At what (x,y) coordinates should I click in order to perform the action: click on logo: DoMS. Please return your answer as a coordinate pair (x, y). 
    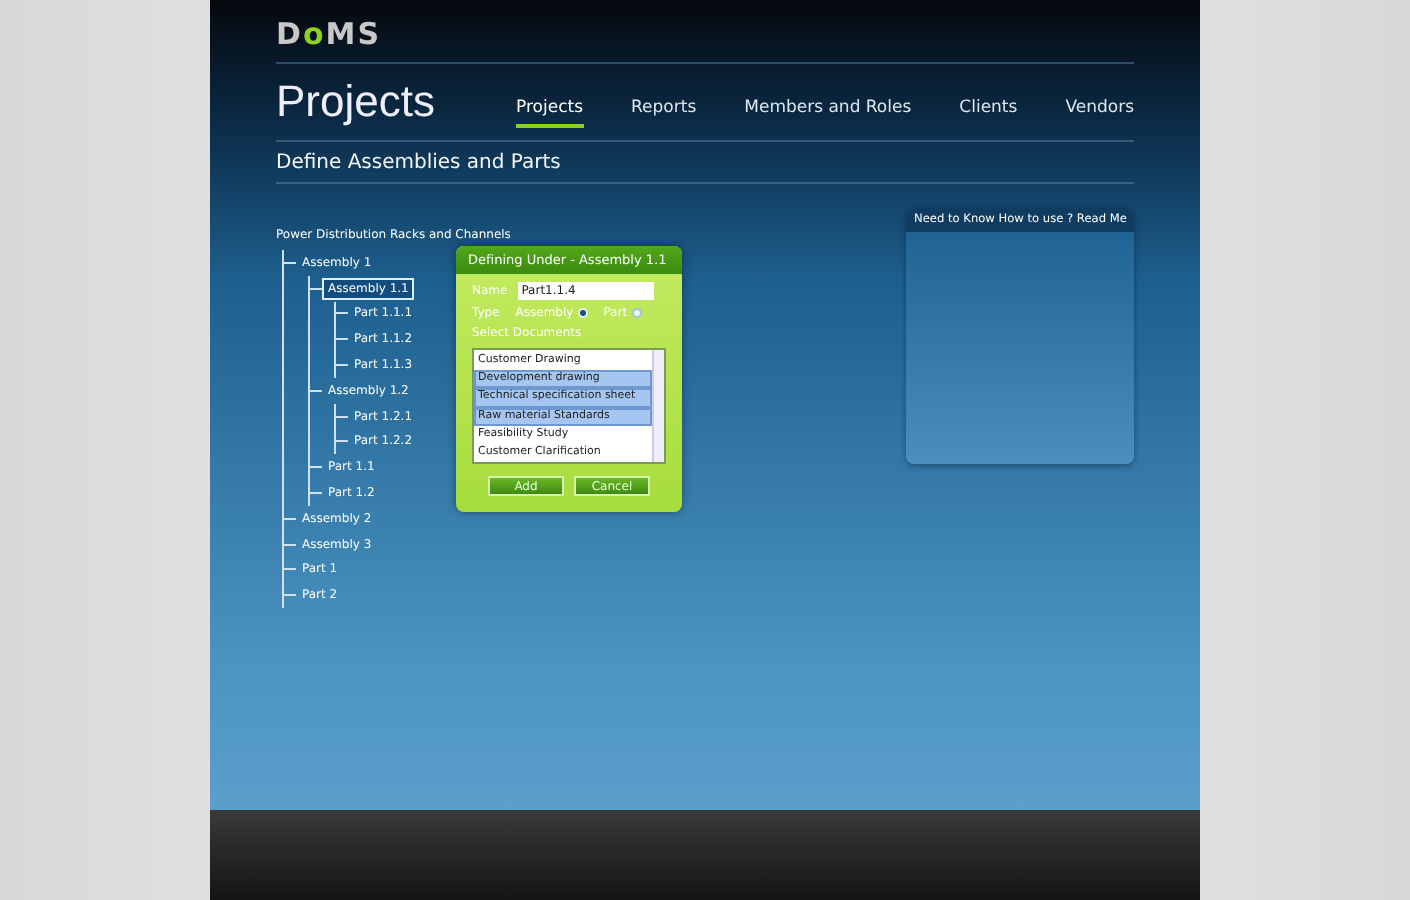
    Looking at the image, I should click on (328, 34).